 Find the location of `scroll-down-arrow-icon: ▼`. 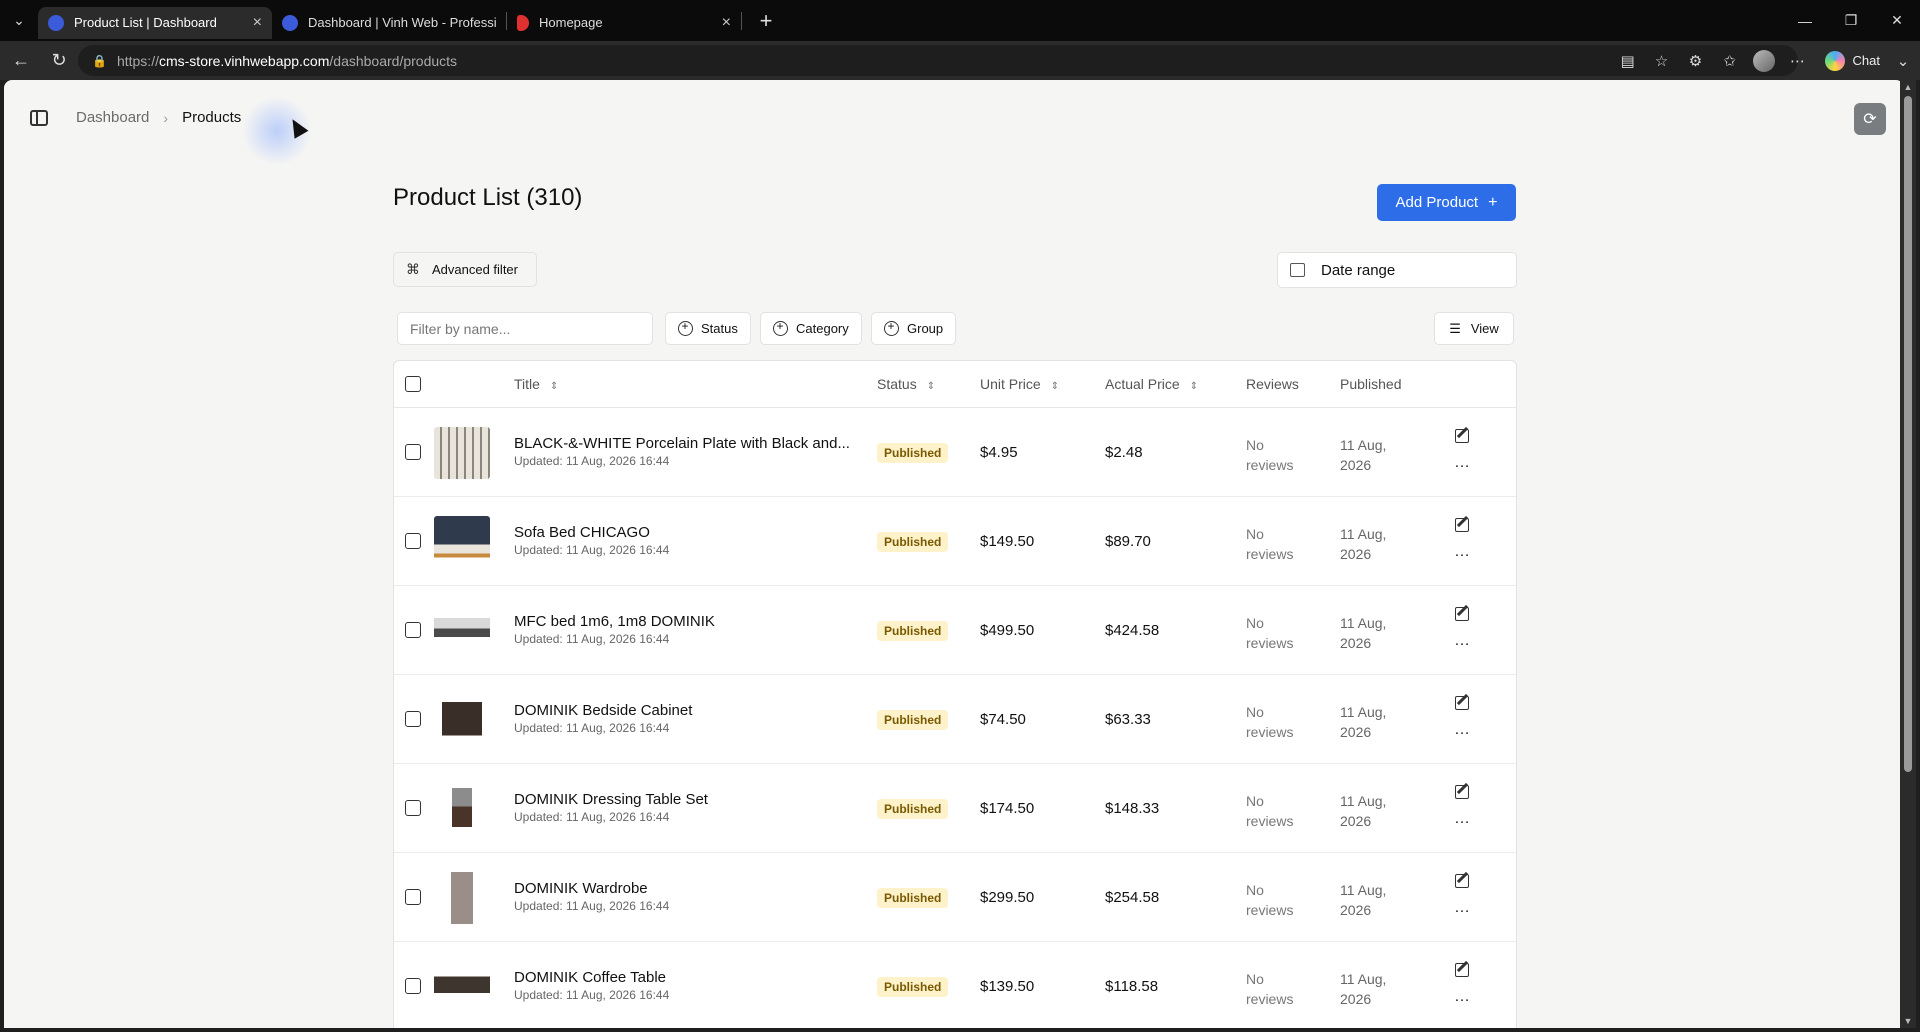

scroll-down-arrow-icon: ▼ is located at coordinates (1908, 1021).